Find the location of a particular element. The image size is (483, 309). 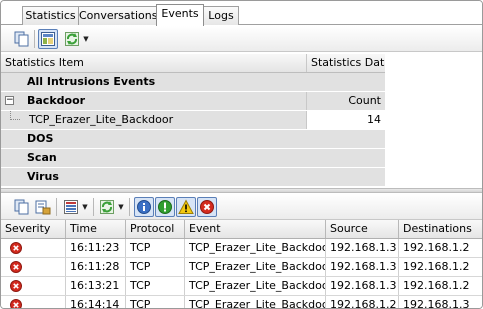

stat-row-virus: Virus is located at coordinates (193, 177).